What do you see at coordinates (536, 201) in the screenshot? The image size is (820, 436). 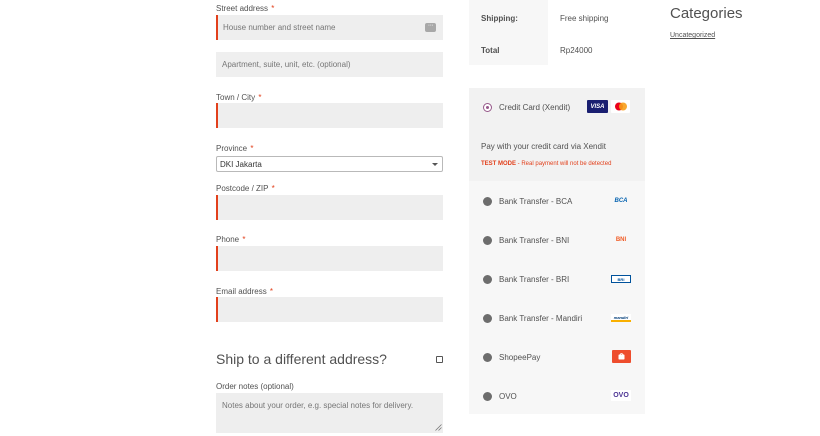 I see `bca-label: Bank Transfer - BCA` at bounding box center [536, 201].